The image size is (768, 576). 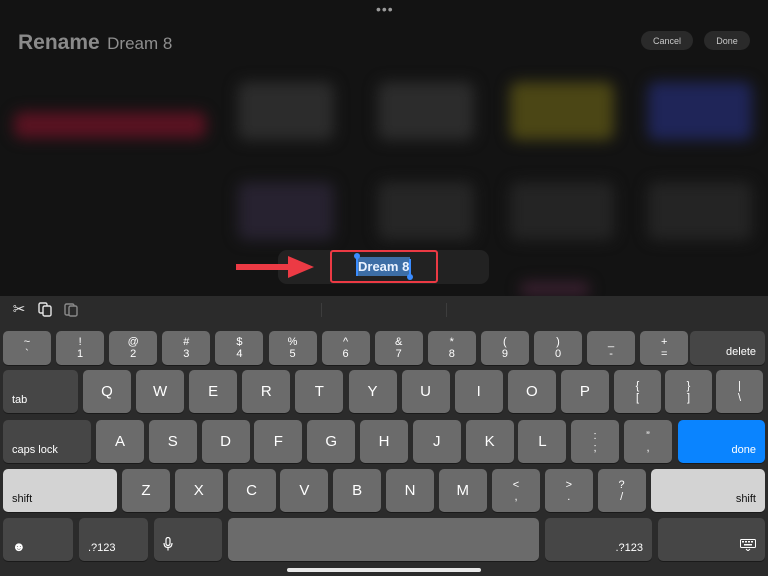 What do you see at coordinates (188, 539) in the screenshot?
I see `dictation-key` at bounding box center [188, 539].